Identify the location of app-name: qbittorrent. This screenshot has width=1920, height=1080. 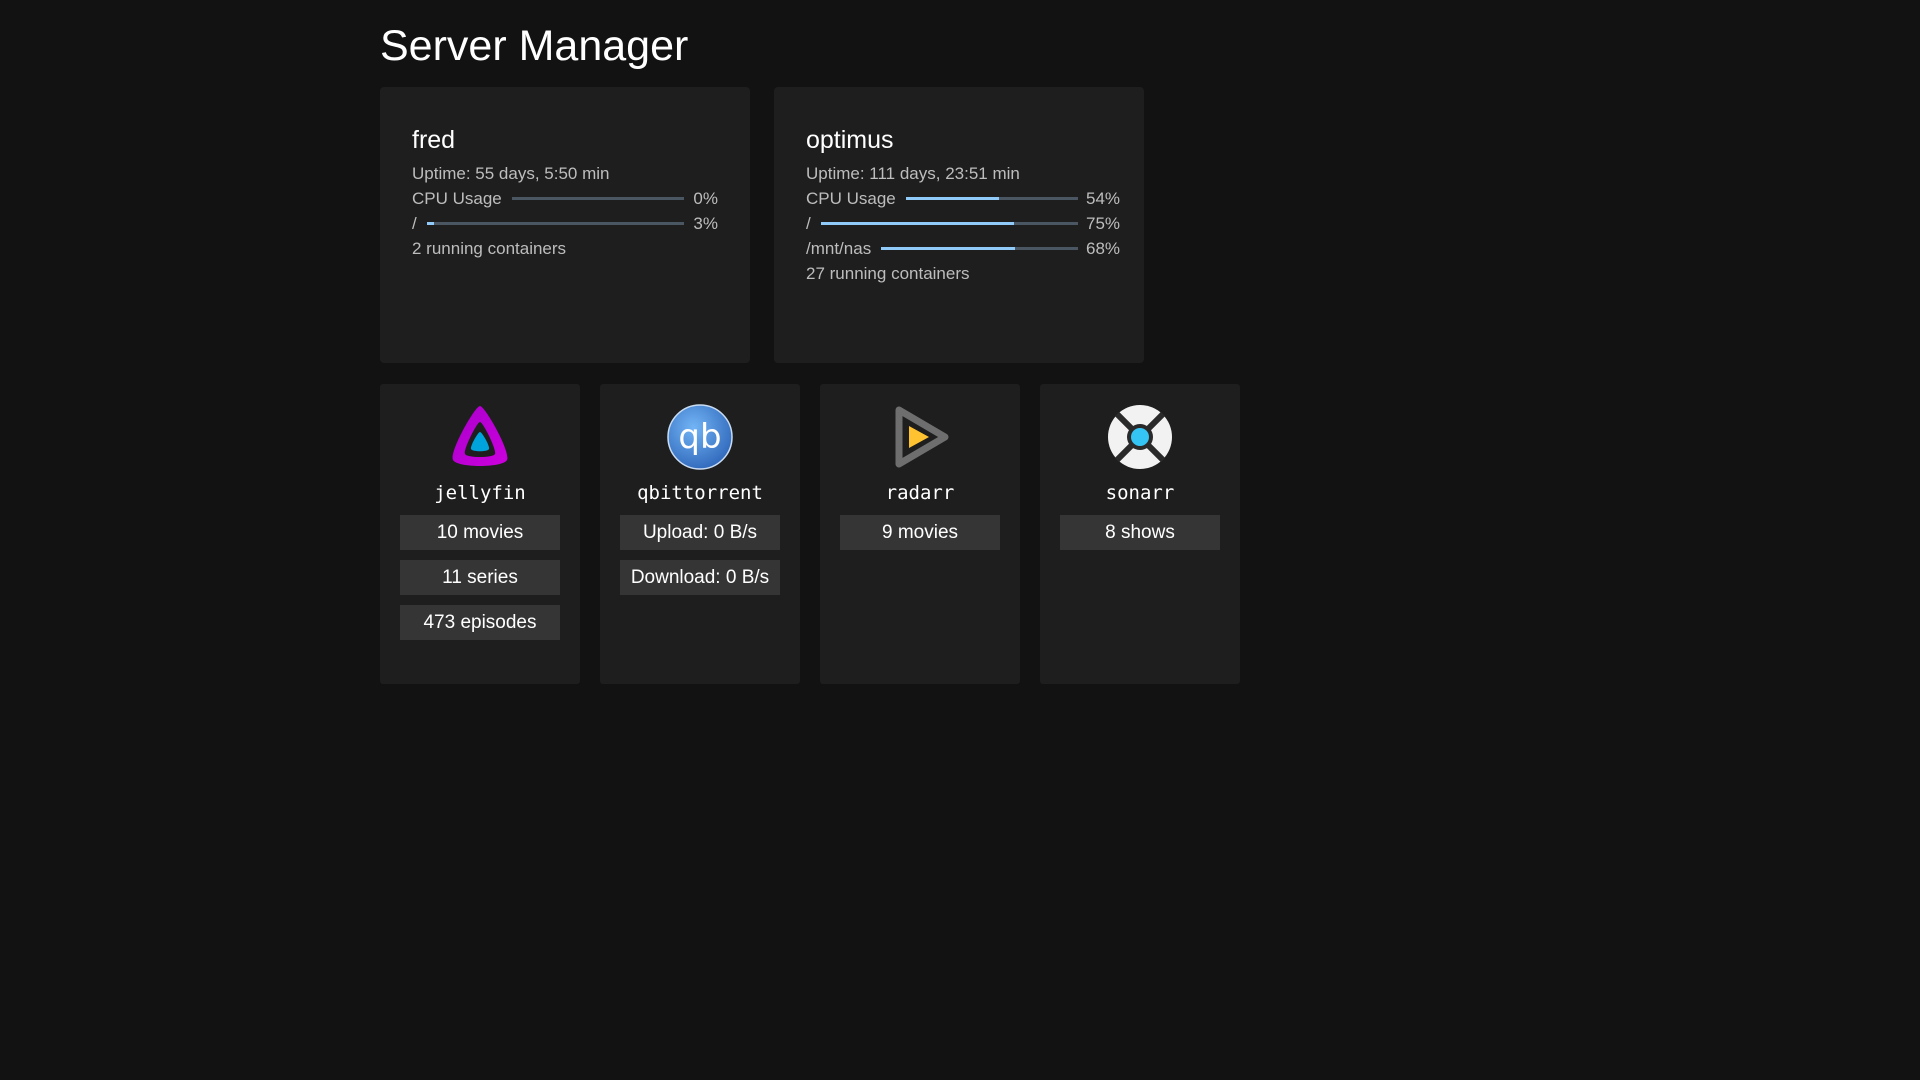
(700, 493).